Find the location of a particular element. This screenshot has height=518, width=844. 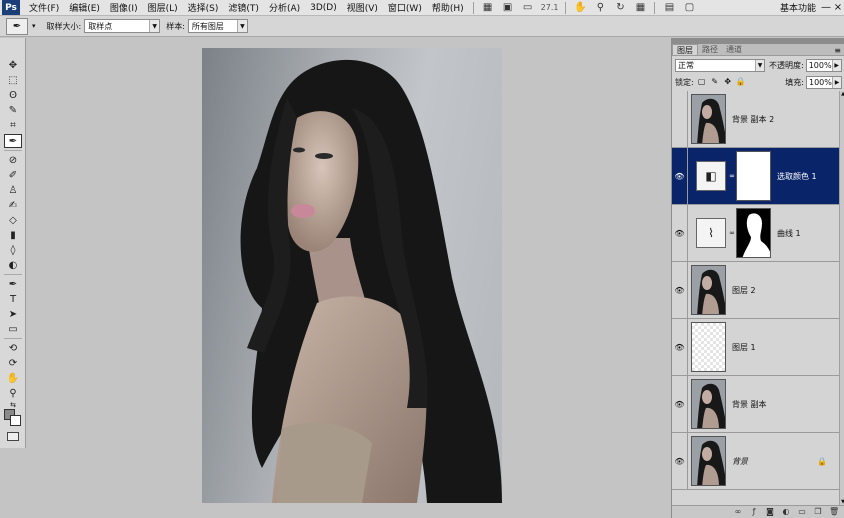

marquee-tool-icon: ⬚ is located at coordinates (13, 80).